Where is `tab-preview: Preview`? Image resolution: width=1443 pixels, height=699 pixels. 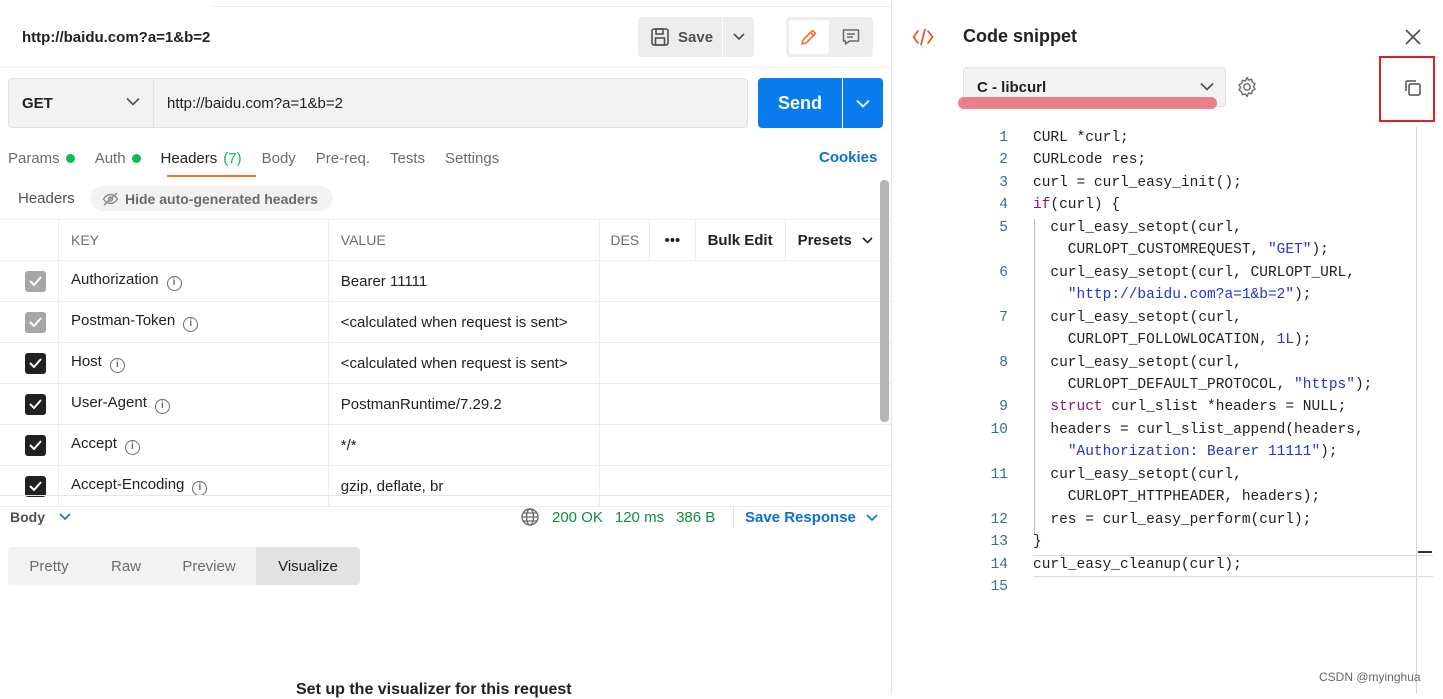 tab-preview: Preview is located at coordinates (209, 566).